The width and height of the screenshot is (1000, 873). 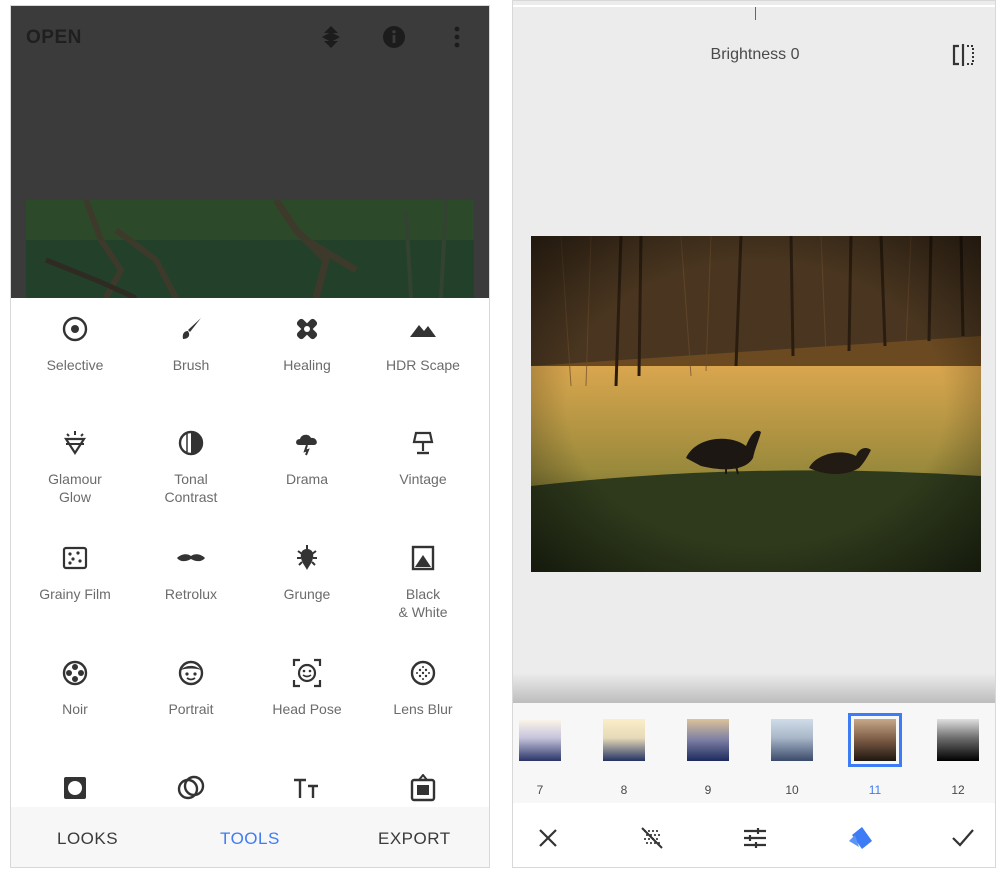 I want to click on tool-healing: Healing, so click(x=307, y=344).